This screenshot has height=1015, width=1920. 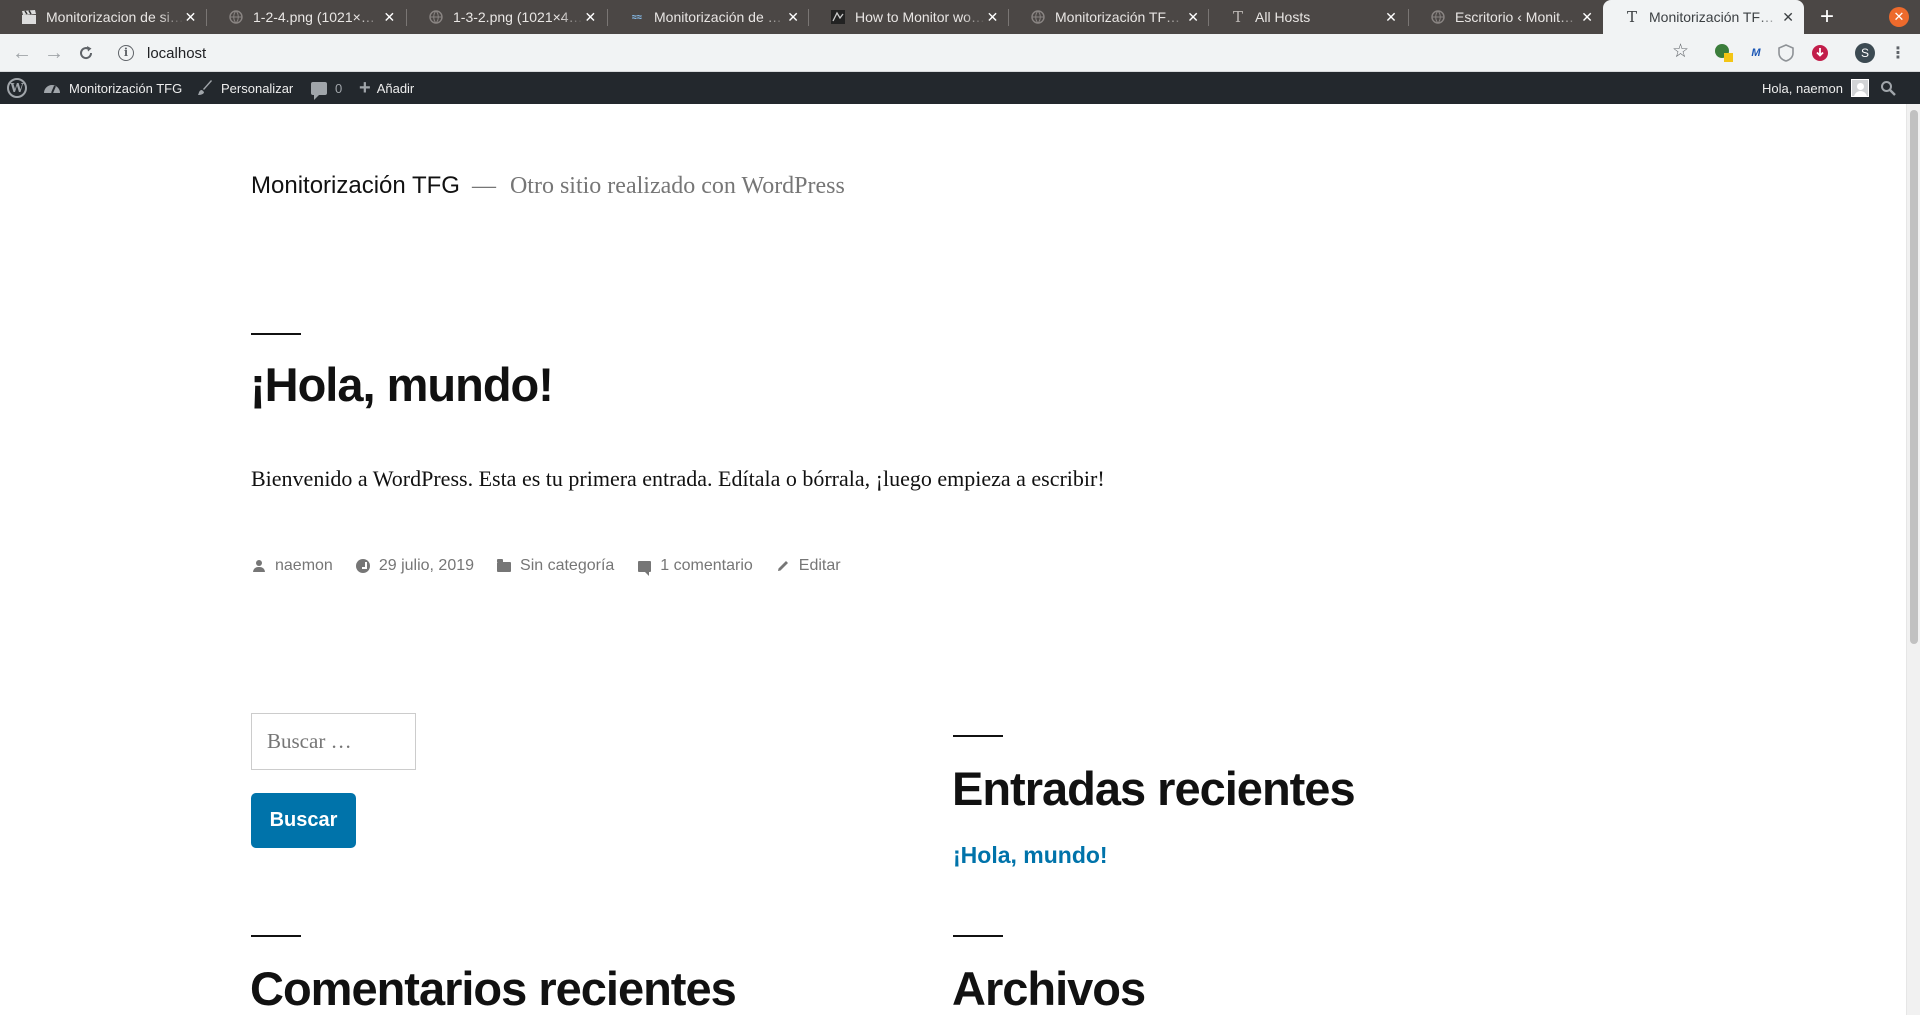 What do you see at coordinates (1898, 53) in the screenshot?
I see `menu-kebab-icon: ⋮` at bounding box center [1898, 53].